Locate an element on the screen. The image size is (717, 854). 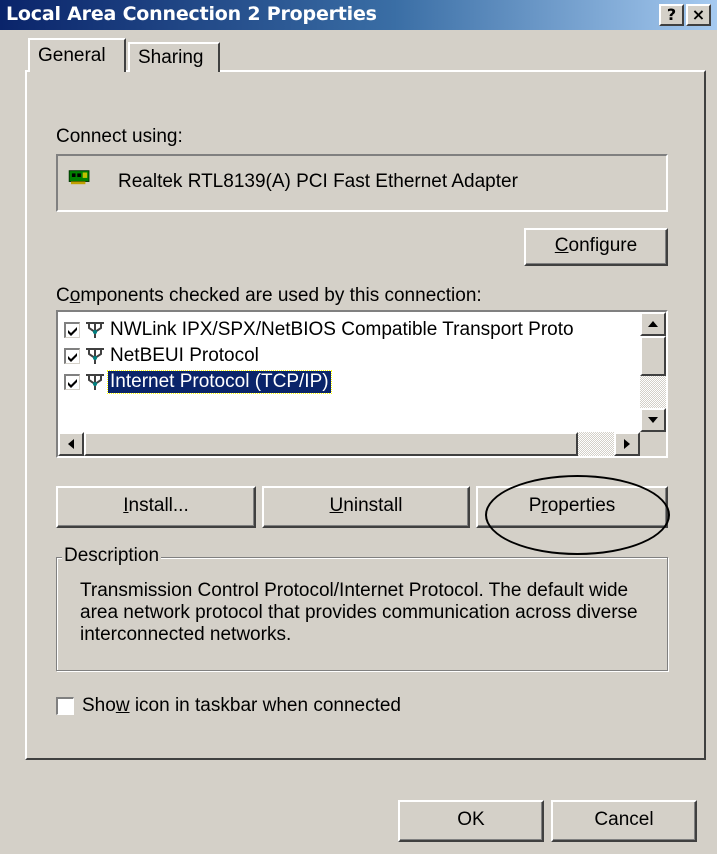
vertical-scrollbar is located at coordinates (653, 372).